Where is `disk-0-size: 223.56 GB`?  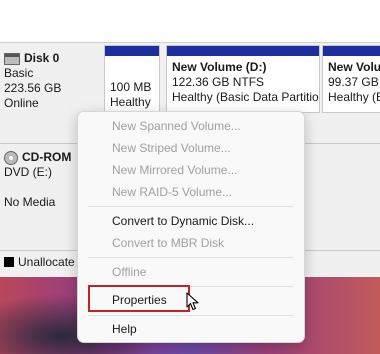
disk-0-size: 223.56 GB is located at coordinates (33, 88).